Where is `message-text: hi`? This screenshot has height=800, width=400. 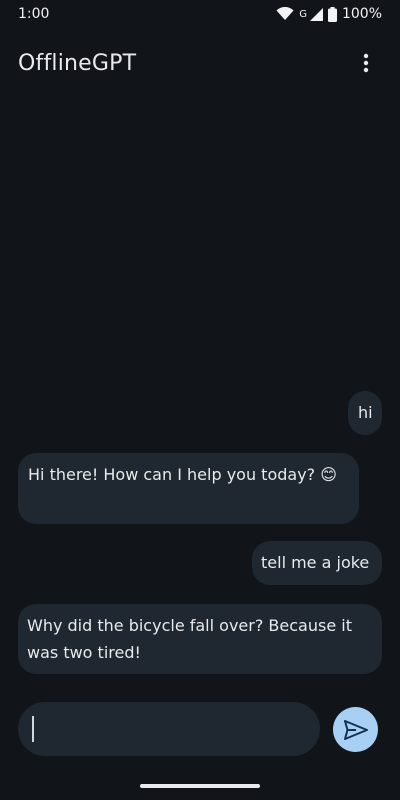 message-text: hi is located at coordinates (365, 412).